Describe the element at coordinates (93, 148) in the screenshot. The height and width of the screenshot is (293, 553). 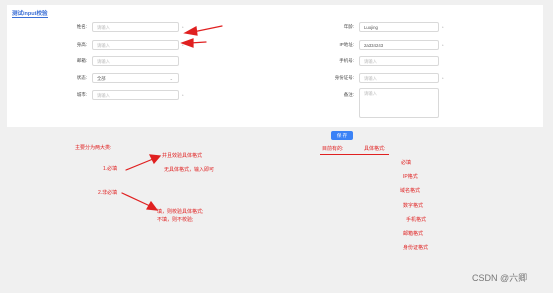
I see `annotation-main-title: 主要分为两大类:` at that location.